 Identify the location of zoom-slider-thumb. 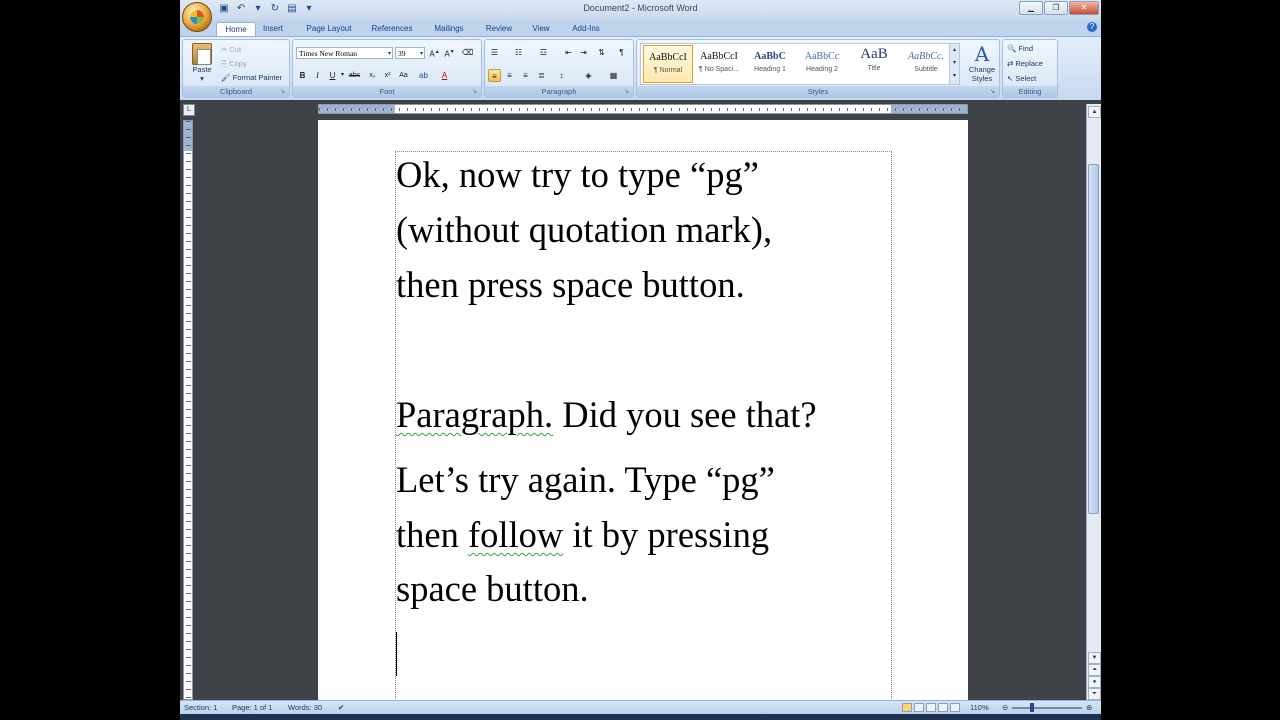
(1032, 707).